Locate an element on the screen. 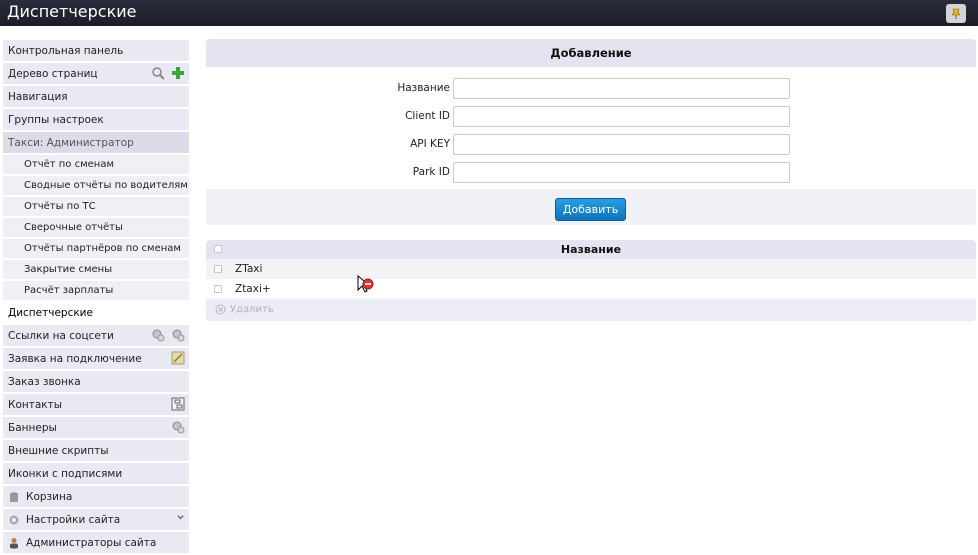  sidebar-item-label: Отчёты партнёров по сменам is located at coordinates (102, 248).